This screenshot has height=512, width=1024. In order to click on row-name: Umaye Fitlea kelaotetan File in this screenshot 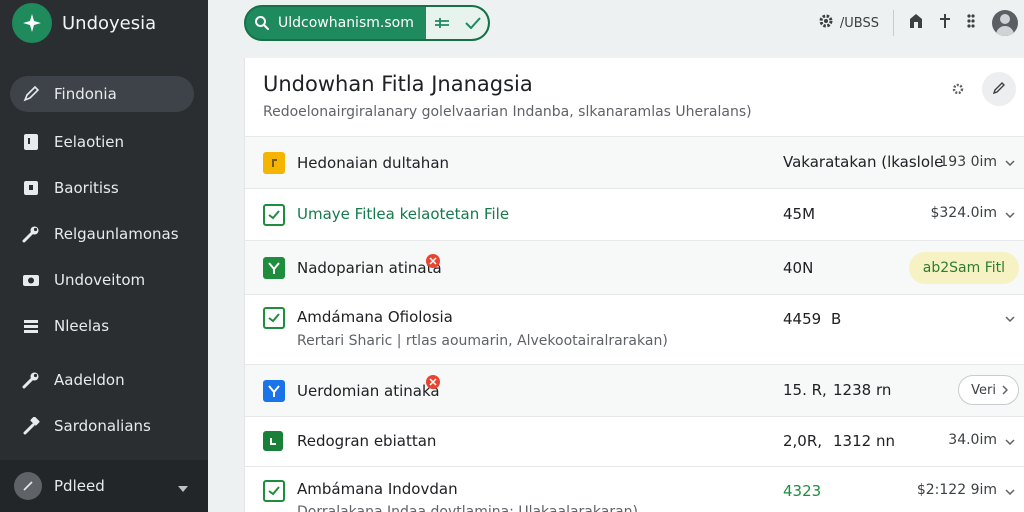, I will do `click(403, 214)`.